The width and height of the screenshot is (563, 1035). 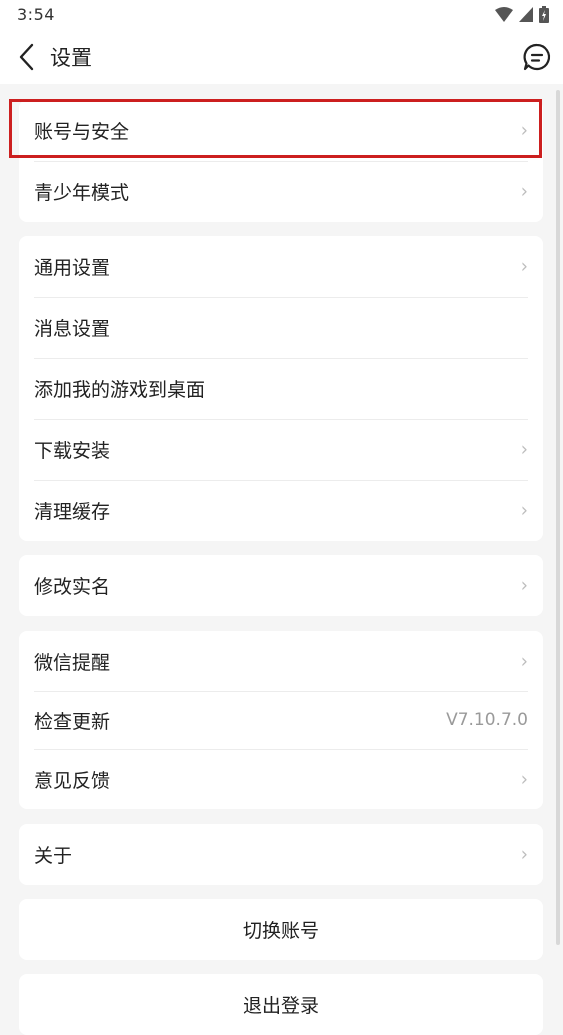 I want to click on settings-group-about: 关于 ›, so click(x=281, y=854).